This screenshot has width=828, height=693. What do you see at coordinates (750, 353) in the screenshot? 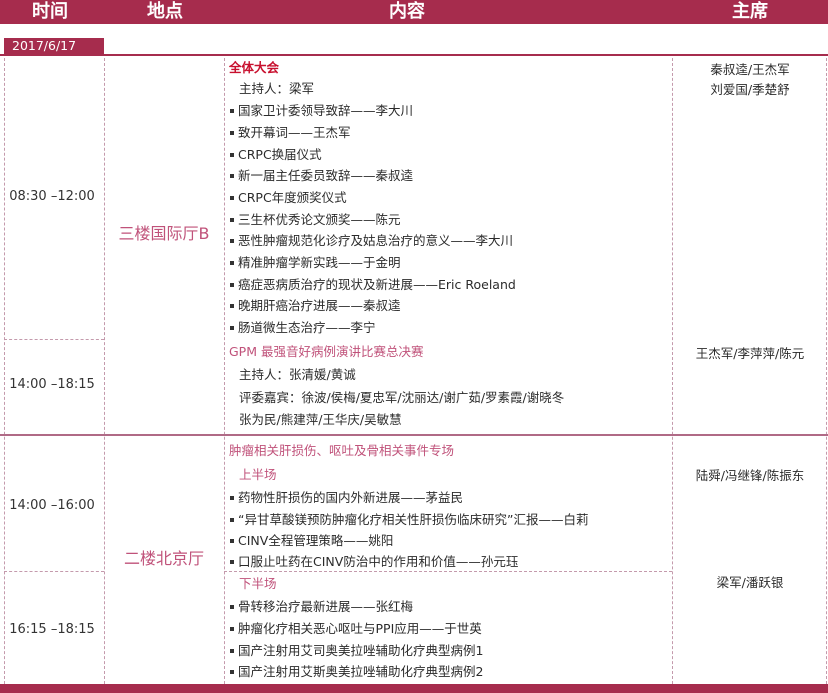
I see `chair-names: 王杰军/李萍萍/陈元` at bounding box center [750, 353].